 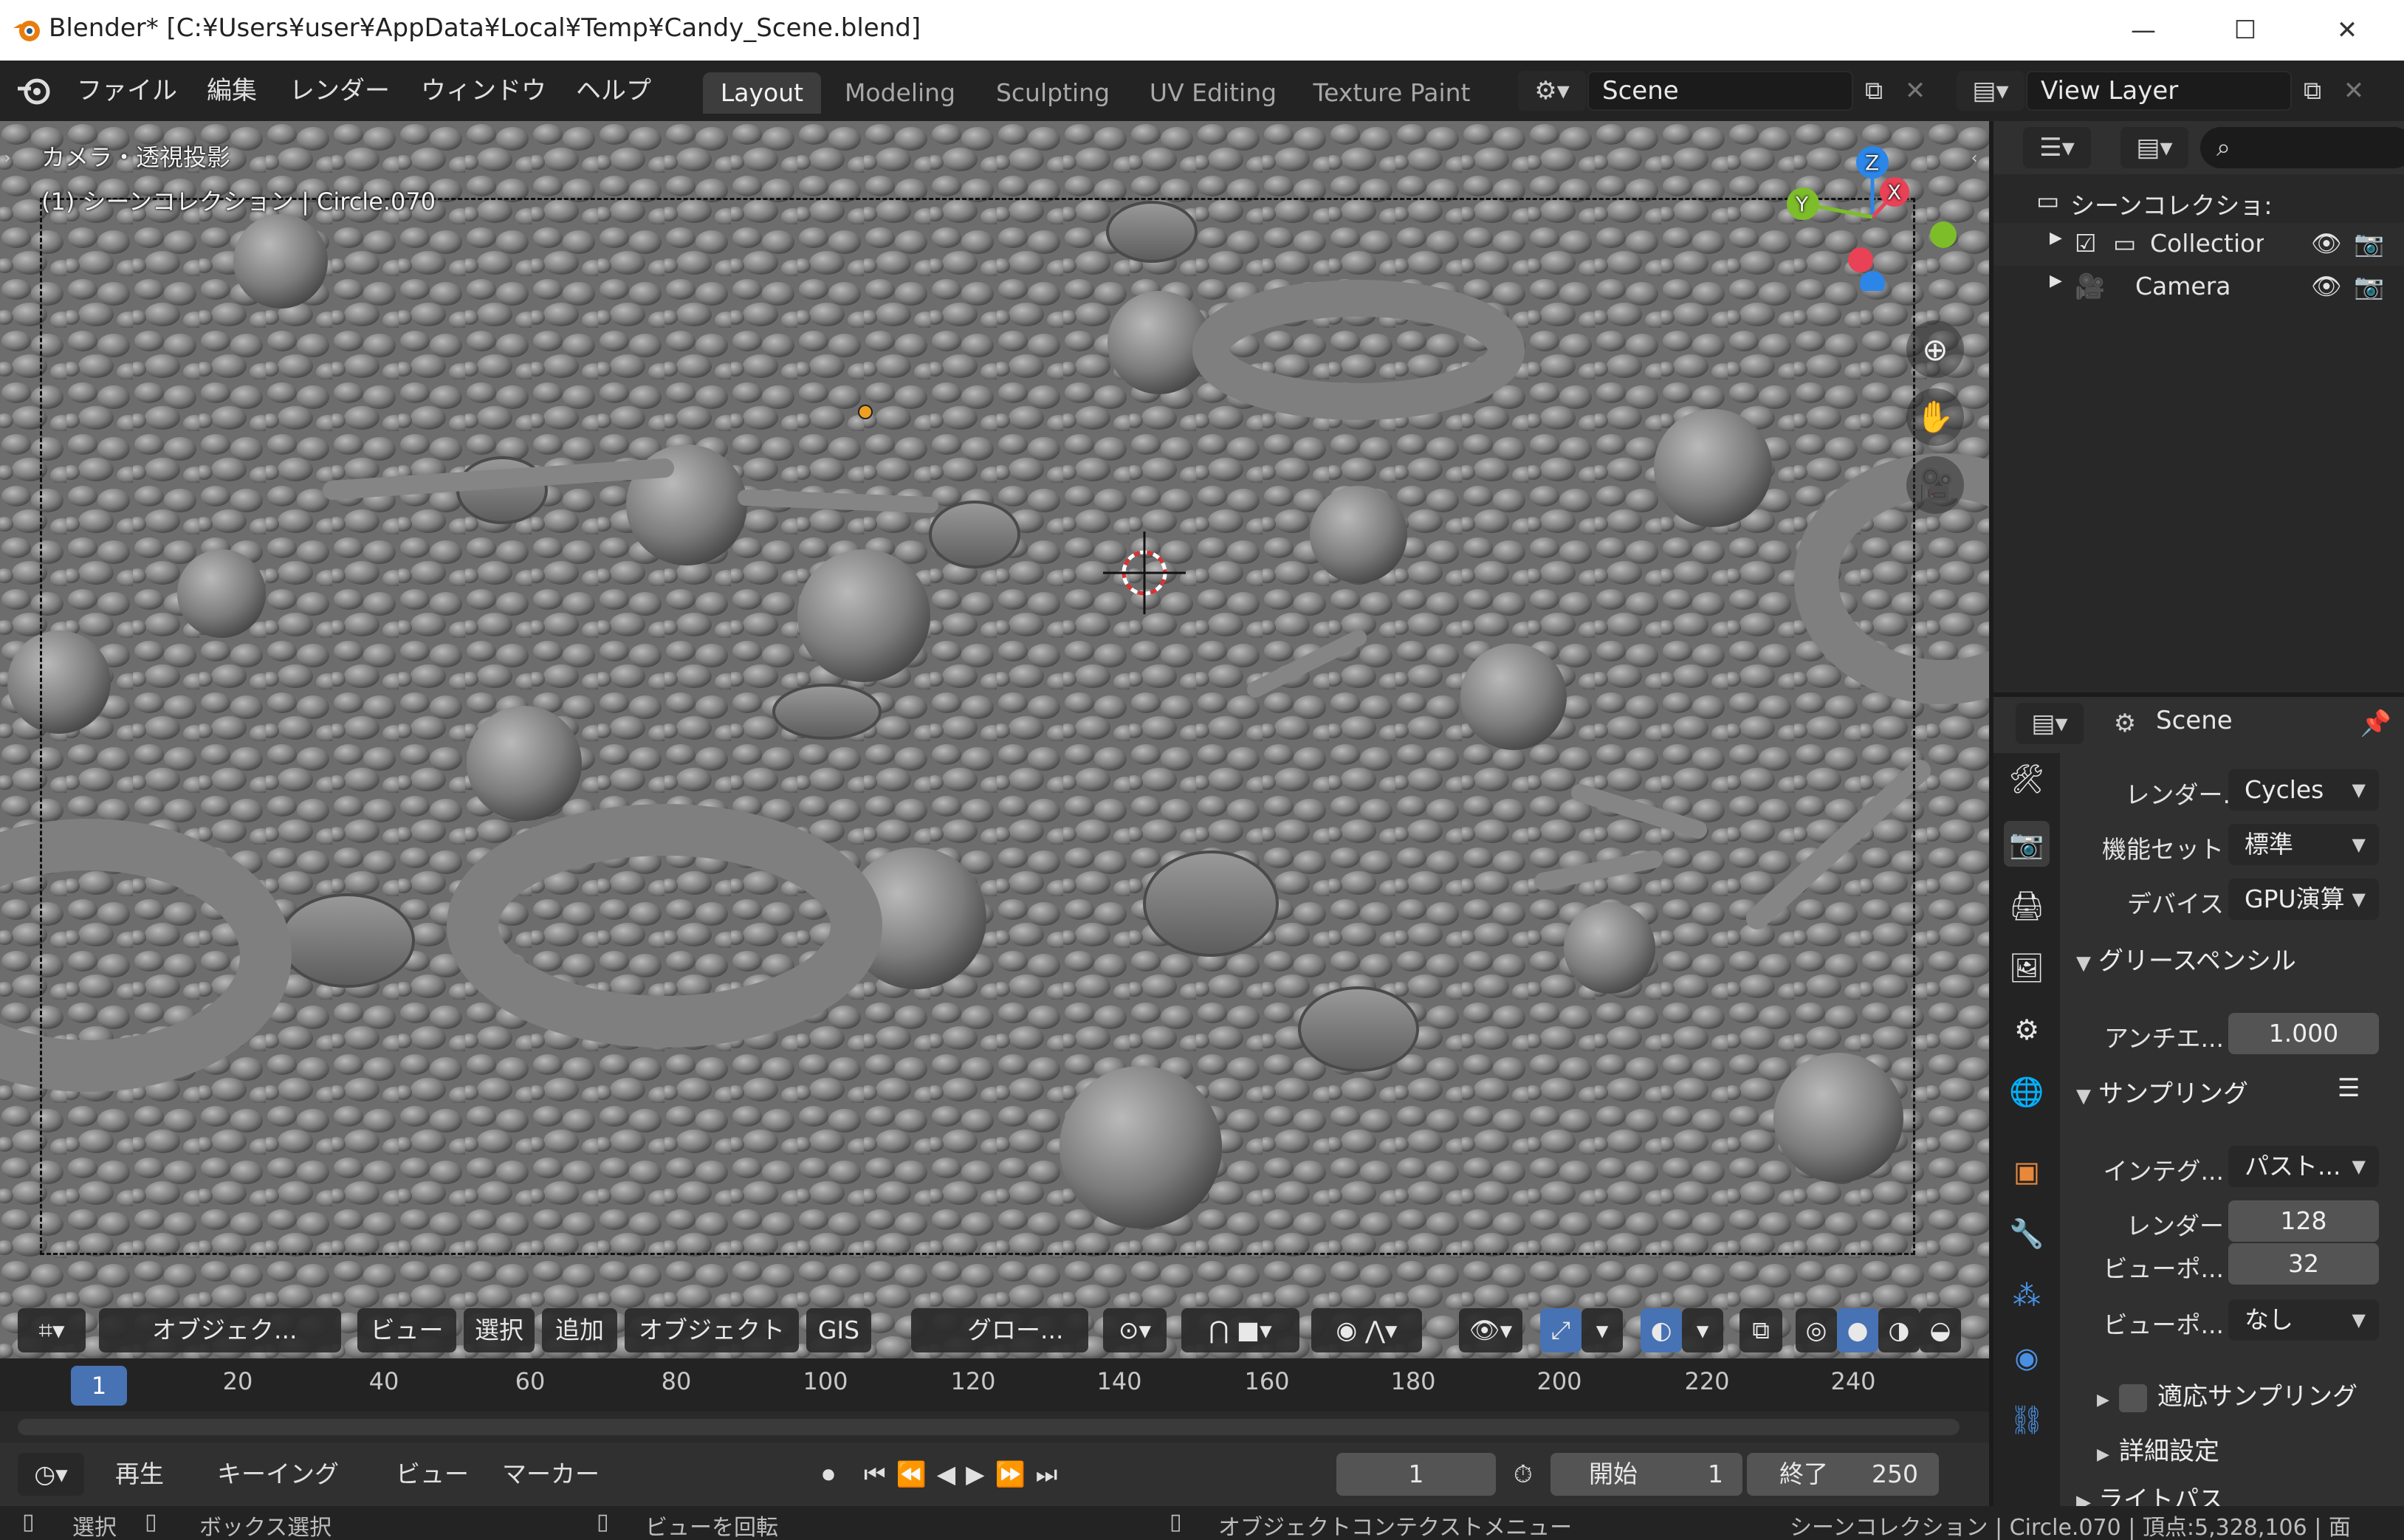 What do you see at coordinates (1646, 1474) in the screenshot?
I see `start-frame-field: 開始 1` at bounding box center [1646, 1474].